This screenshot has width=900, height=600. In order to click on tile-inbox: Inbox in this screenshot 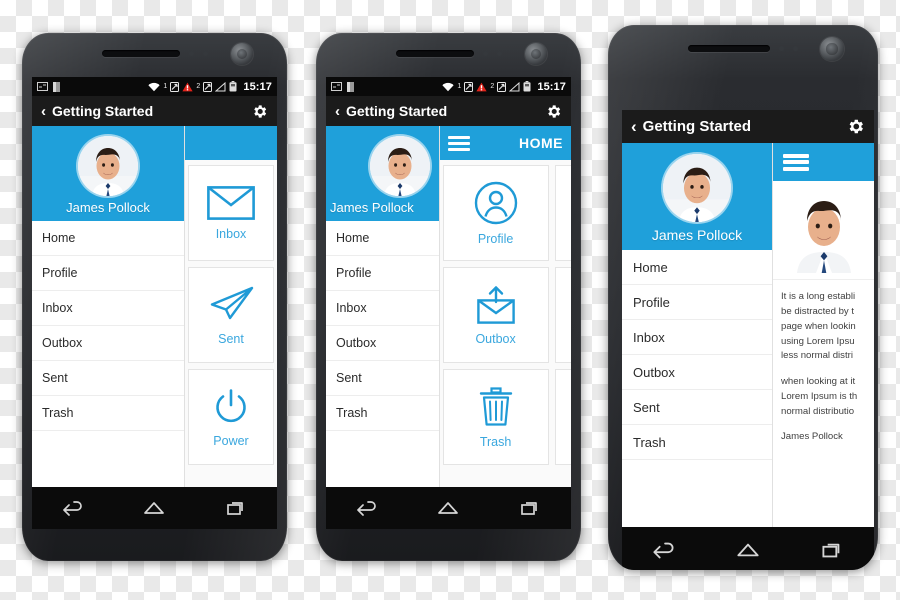, I will do `click(231, 213)`.